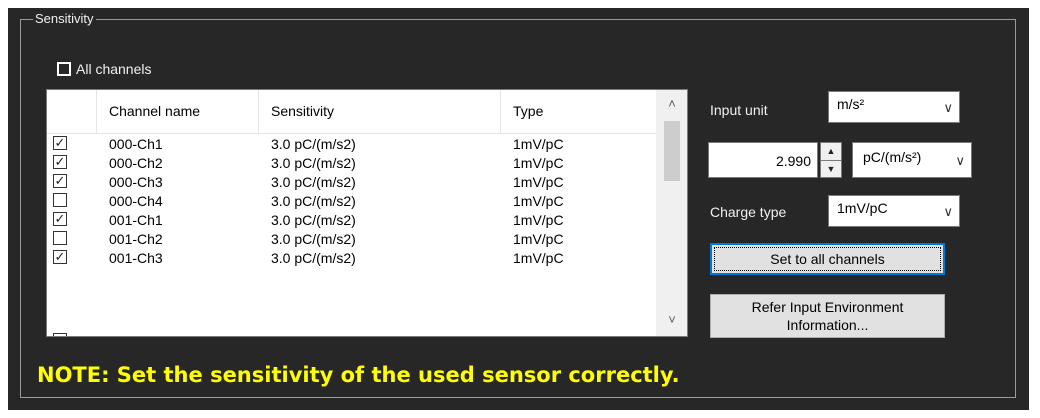  I want to click on header-check-column, so click(72, 111).